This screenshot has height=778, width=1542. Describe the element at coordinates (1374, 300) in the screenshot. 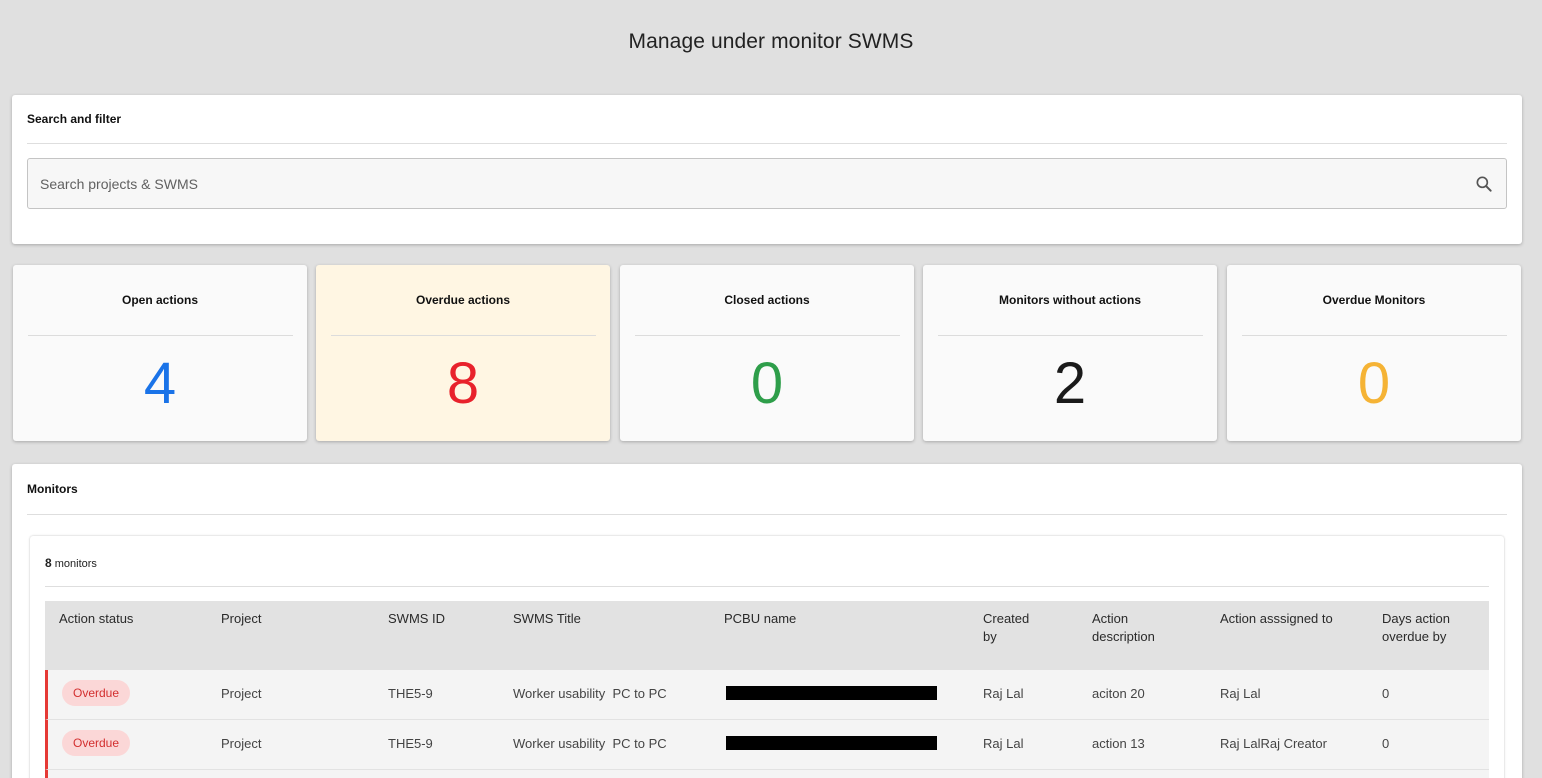

I see `stat-label: Overdue Monitors` at that location.